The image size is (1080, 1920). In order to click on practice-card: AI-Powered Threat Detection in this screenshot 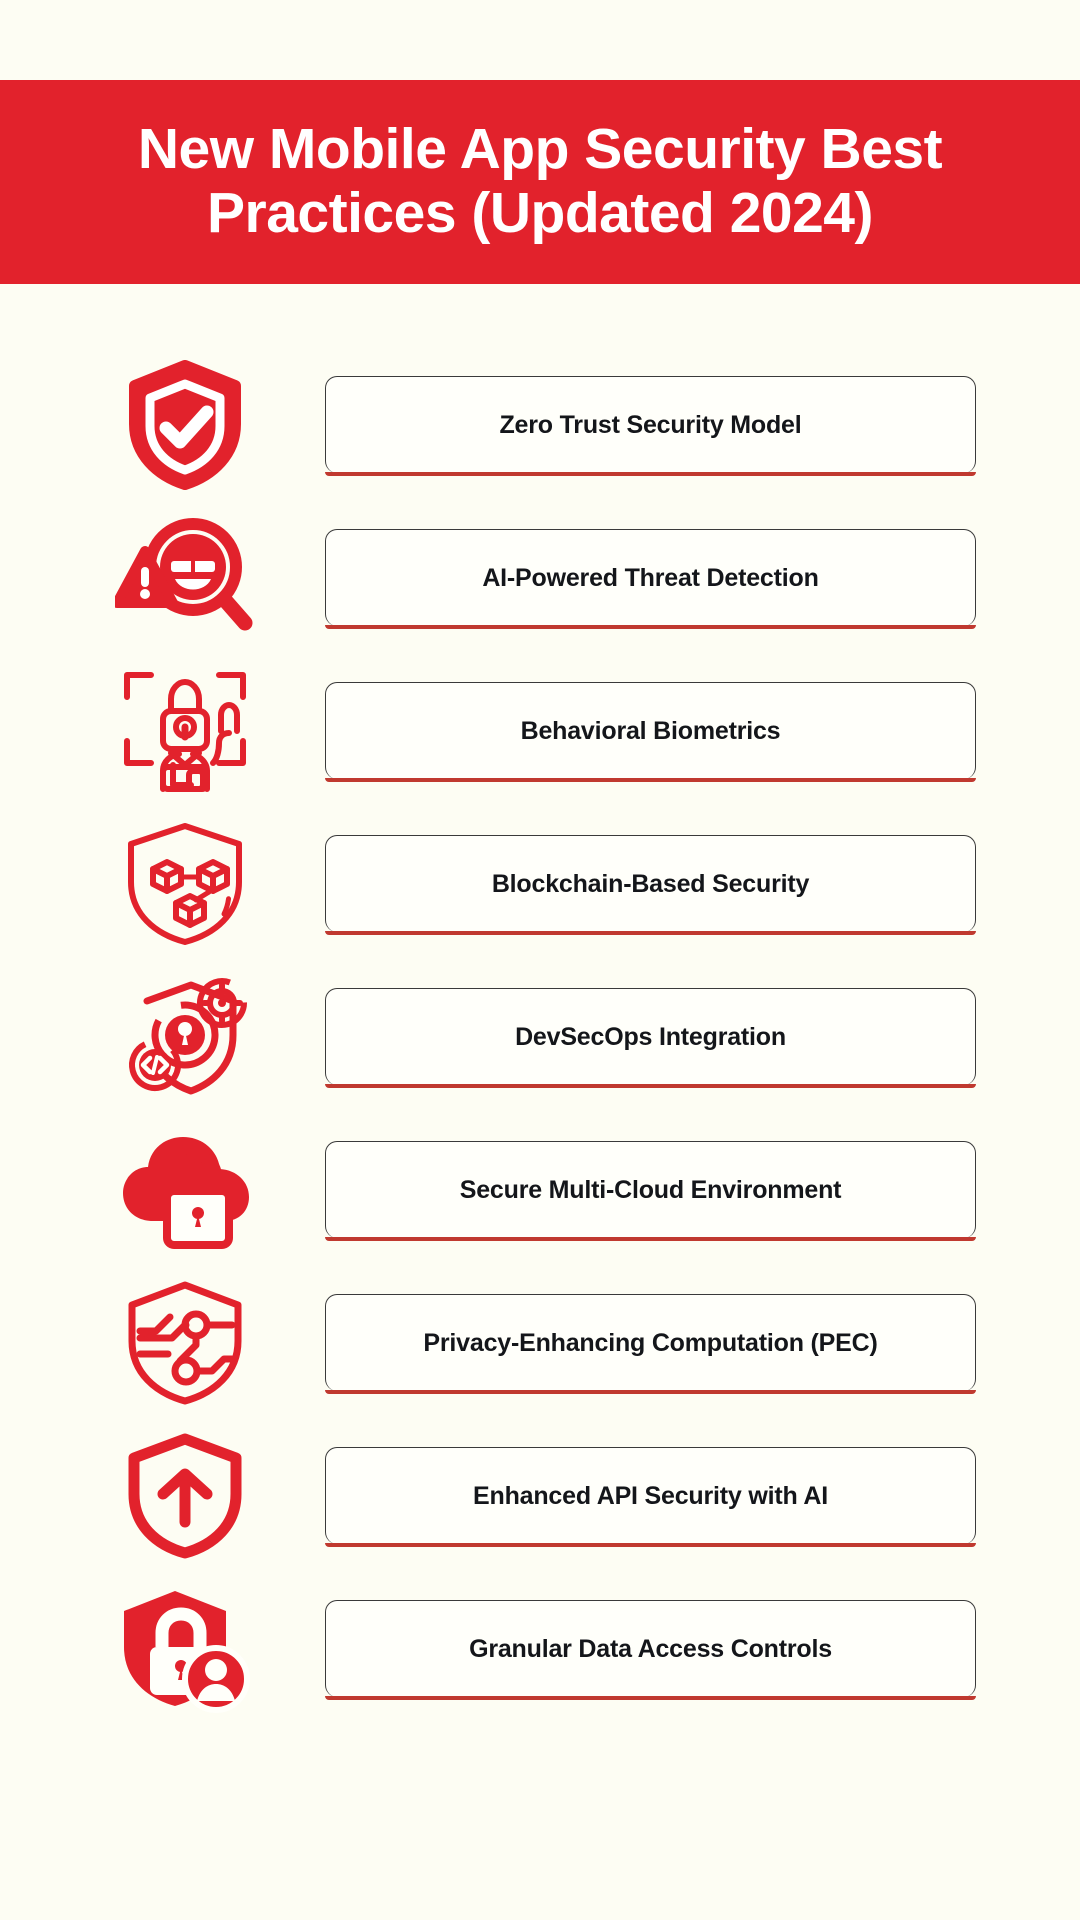, I will do `click(650, 579)`.